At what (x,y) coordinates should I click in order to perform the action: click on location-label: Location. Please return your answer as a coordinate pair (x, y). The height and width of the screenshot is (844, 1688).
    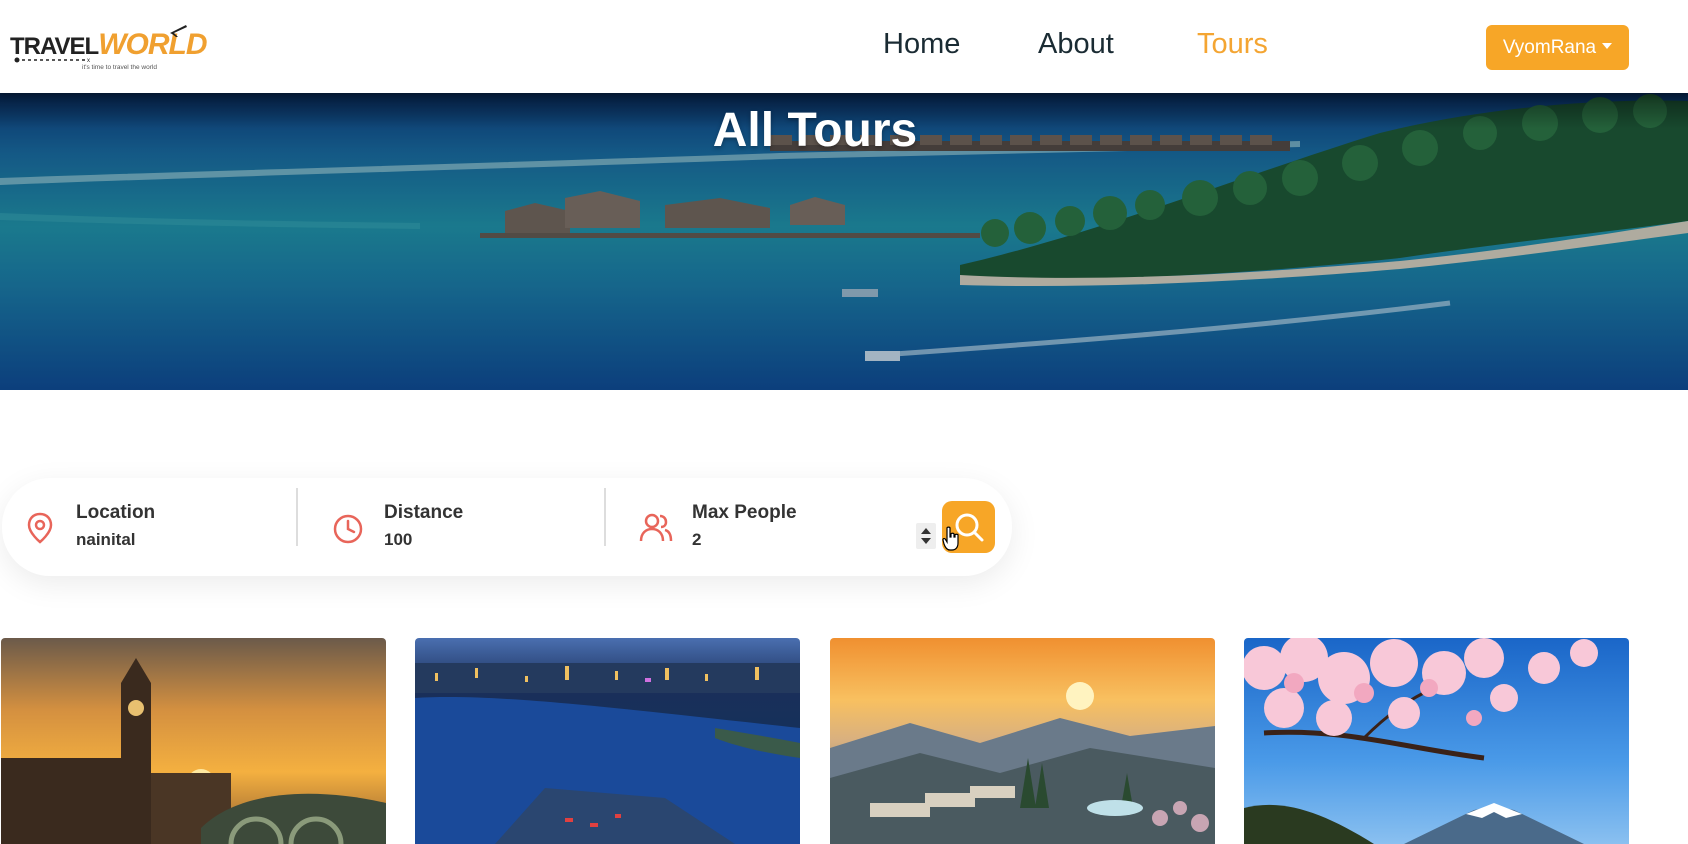
    Looking at the image, I should click on (116, 512).